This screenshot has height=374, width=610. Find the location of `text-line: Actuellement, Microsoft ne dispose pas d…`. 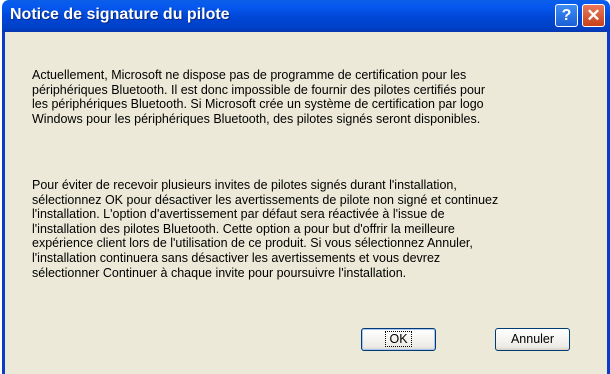

text-line: Actuellement, Microsoft ne dispose pas d… is located at coordinates (249, 75).